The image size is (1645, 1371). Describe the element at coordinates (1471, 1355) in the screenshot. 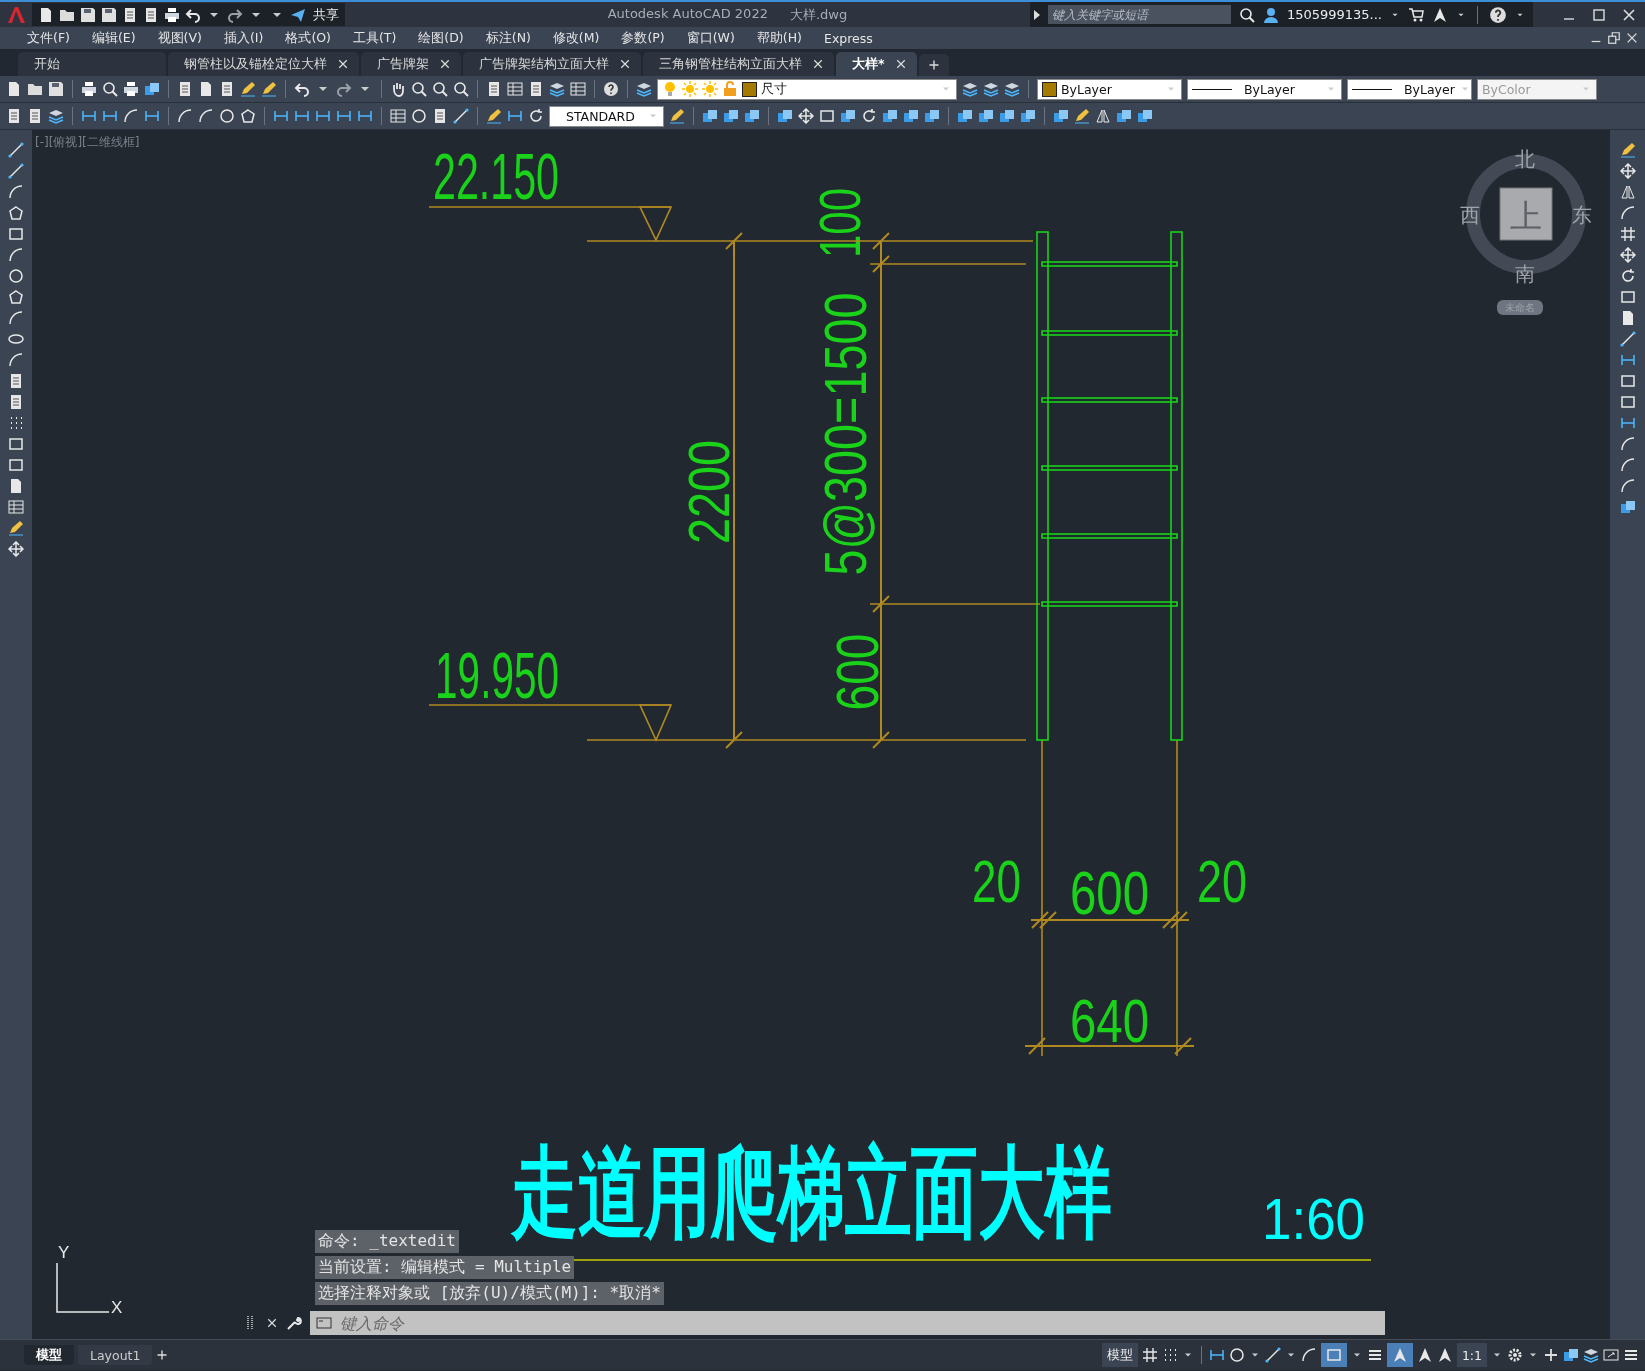

I see `annotation-scale-button: 1:1` at that location.